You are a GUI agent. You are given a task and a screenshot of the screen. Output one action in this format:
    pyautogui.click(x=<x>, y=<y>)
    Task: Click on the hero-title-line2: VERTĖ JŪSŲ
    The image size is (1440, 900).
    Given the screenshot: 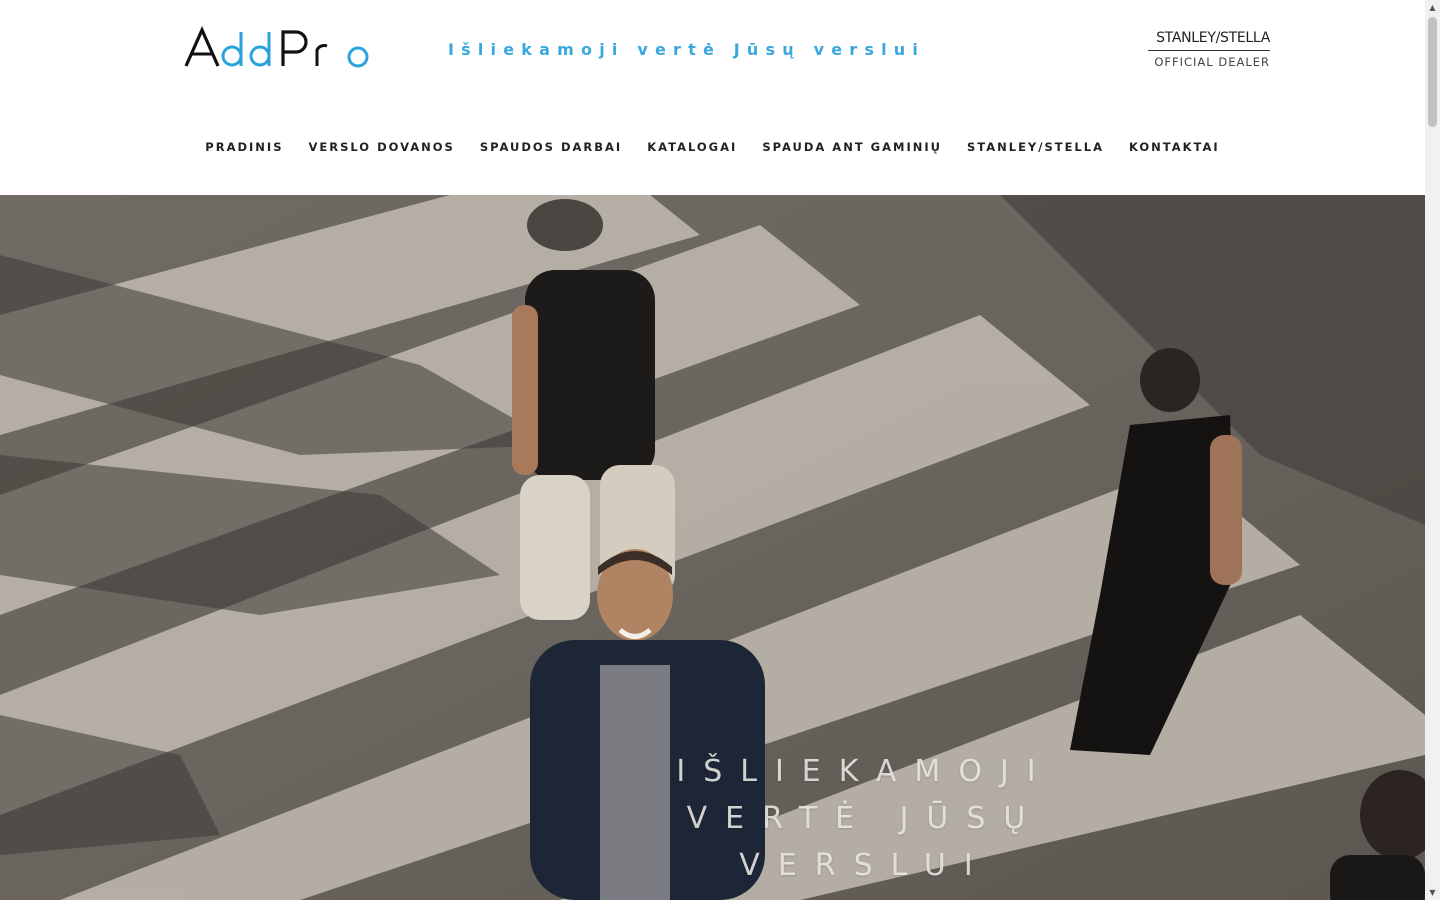 What is the action you would take?
    pyautogui.click(x=865, y=818)
    